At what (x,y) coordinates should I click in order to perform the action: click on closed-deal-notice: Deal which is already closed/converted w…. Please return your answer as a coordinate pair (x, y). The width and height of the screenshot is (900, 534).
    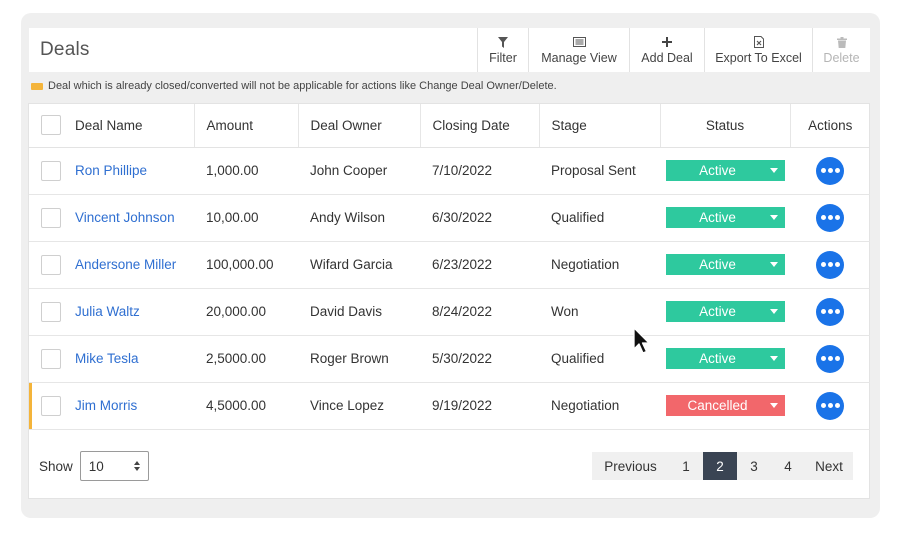
    Looking at the image, I should click on (294, 86).